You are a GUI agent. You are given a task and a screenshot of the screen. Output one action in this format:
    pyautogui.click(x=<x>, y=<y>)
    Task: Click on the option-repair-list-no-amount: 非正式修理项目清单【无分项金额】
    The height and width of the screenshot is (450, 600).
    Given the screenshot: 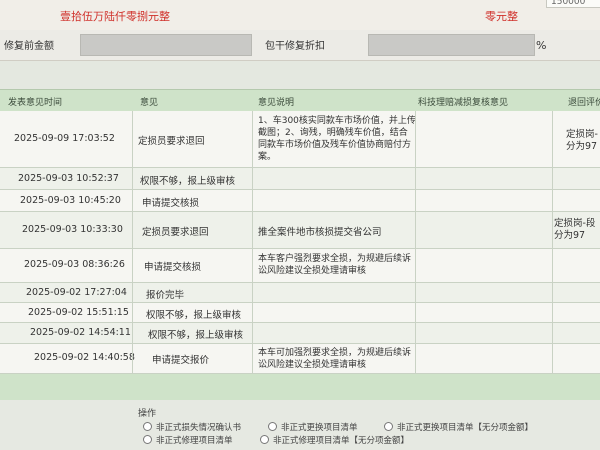 What is the action you would take?
    pyautogui.click(x=334, y=440)
    